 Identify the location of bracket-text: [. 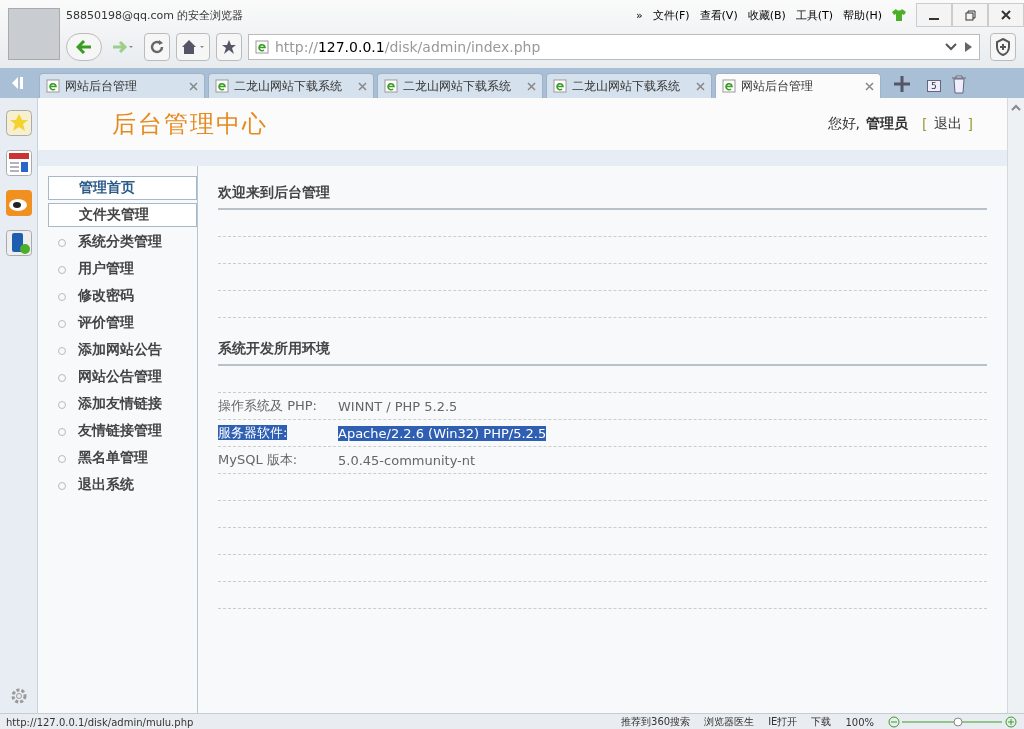
(925, 124).